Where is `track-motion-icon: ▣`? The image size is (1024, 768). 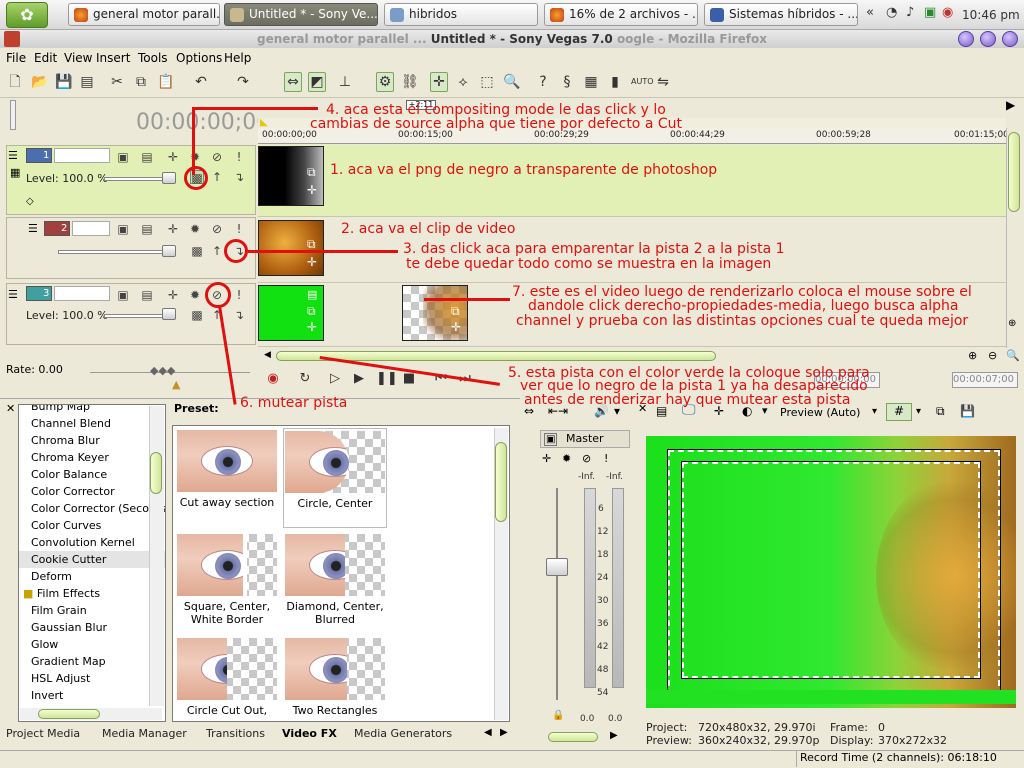
track-motion-icon: ▣ is located at coordinates (123, 229).